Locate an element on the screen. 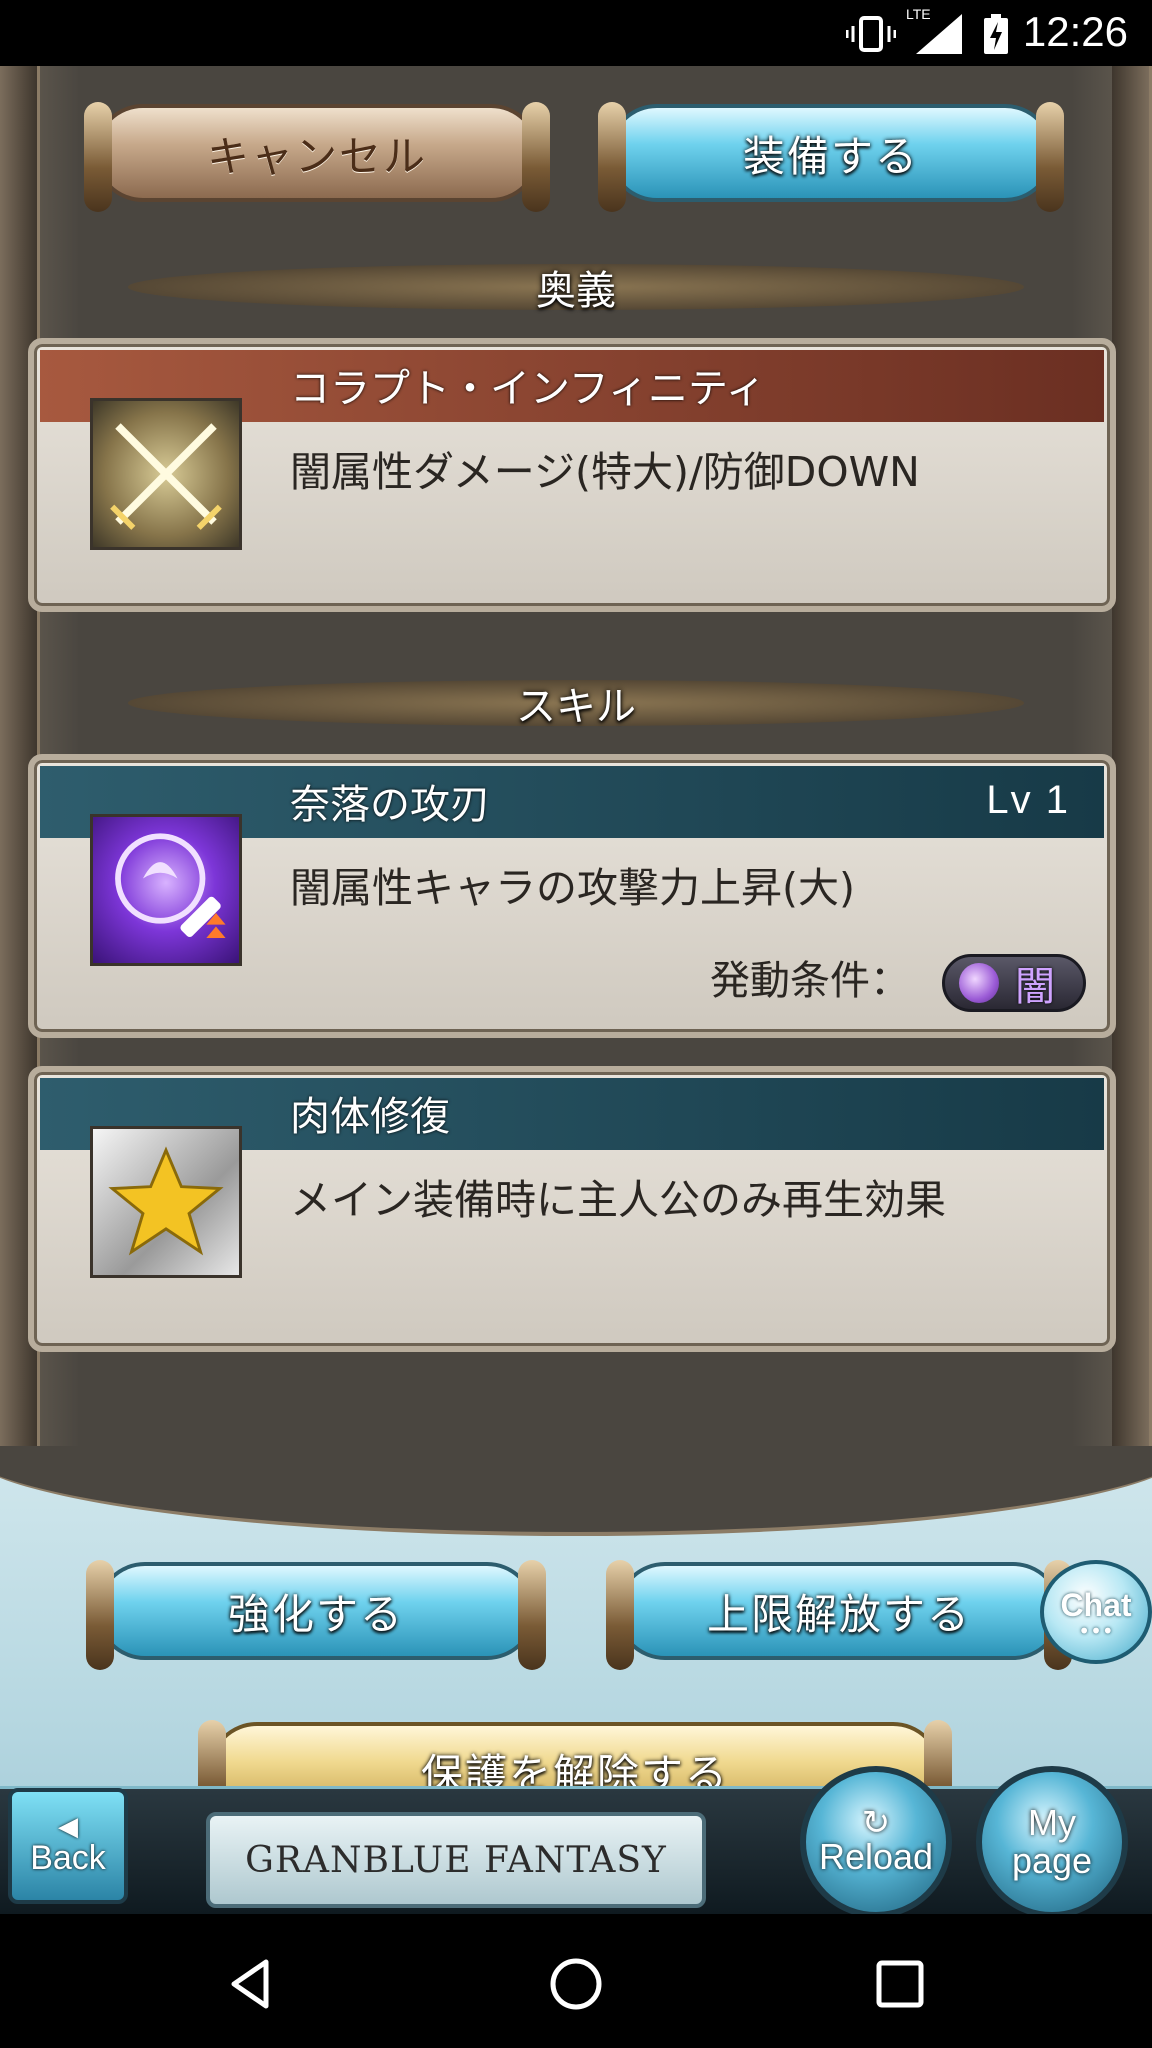 This screenshot has height=2048, width=1152. ougi-section-header: 奥義 is located at coordinates (576, 289).